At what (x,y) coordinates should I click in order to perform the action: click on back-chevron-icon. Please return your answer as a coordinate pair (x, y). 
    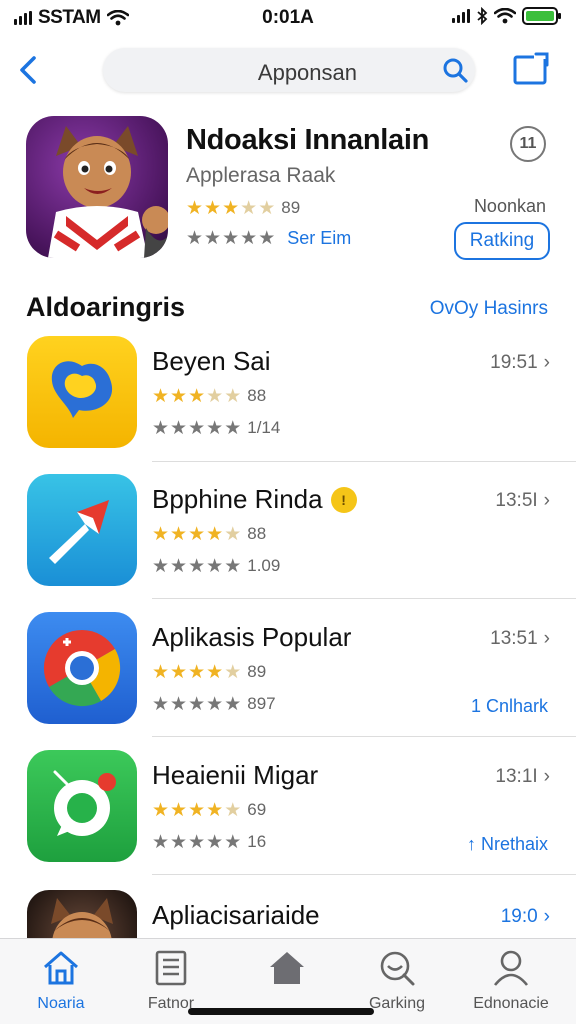
    Looking at the image, I should click on (29, 70).